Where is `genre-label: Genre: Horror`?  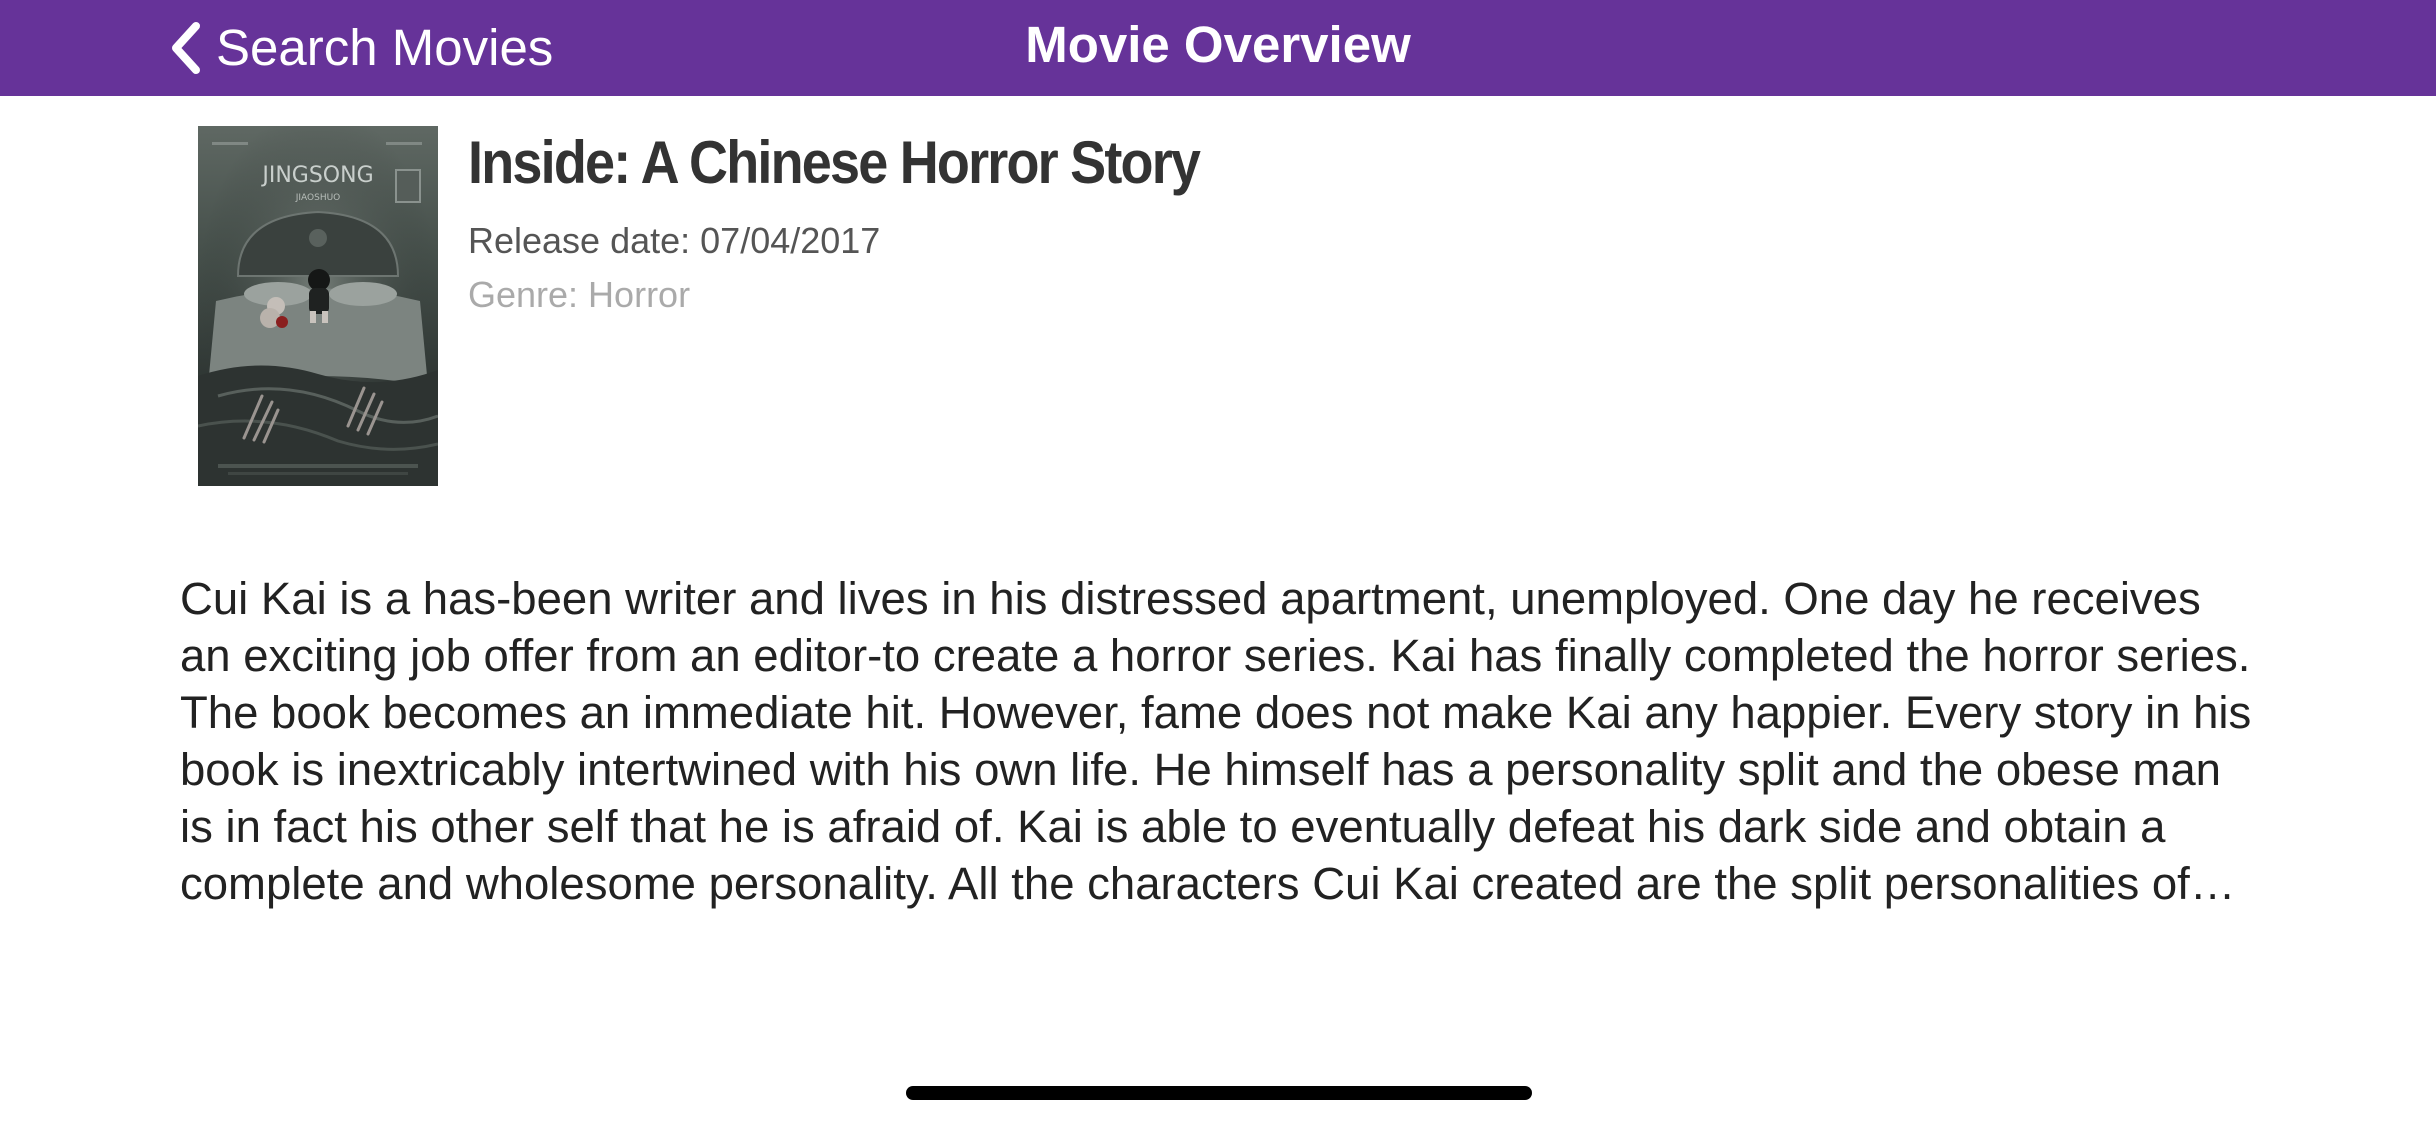 genre-label: Genre: Horror is located at coordinates (579, 294).